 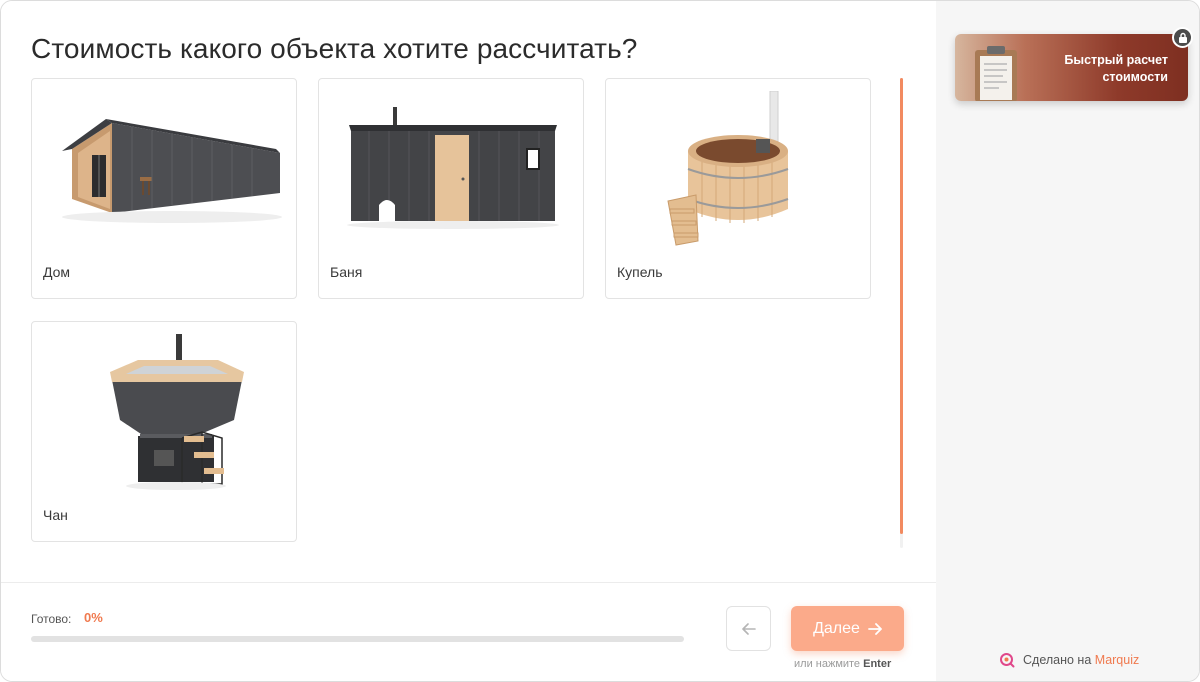 I want to click on option-card-sauna: Баня, so click(x=451, y=188).